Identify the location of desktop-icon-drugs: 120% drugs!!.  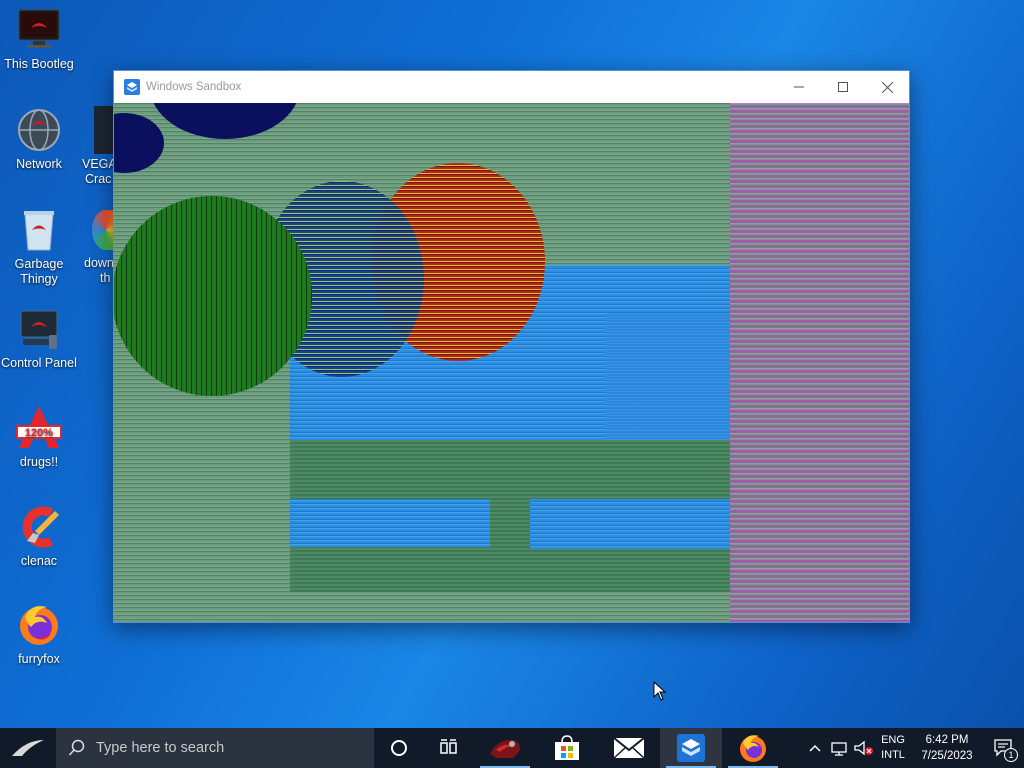
(39, 437).